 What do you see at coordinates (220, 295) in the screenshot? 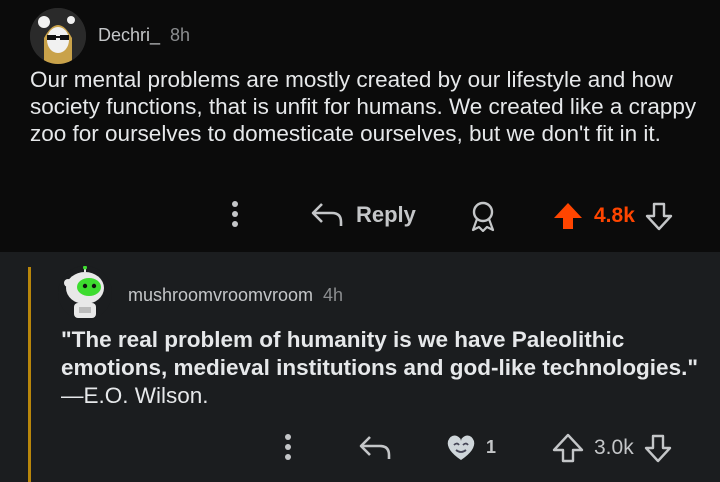
I see `username: mushroomvroomvroom` at bounding box center [220, 295].